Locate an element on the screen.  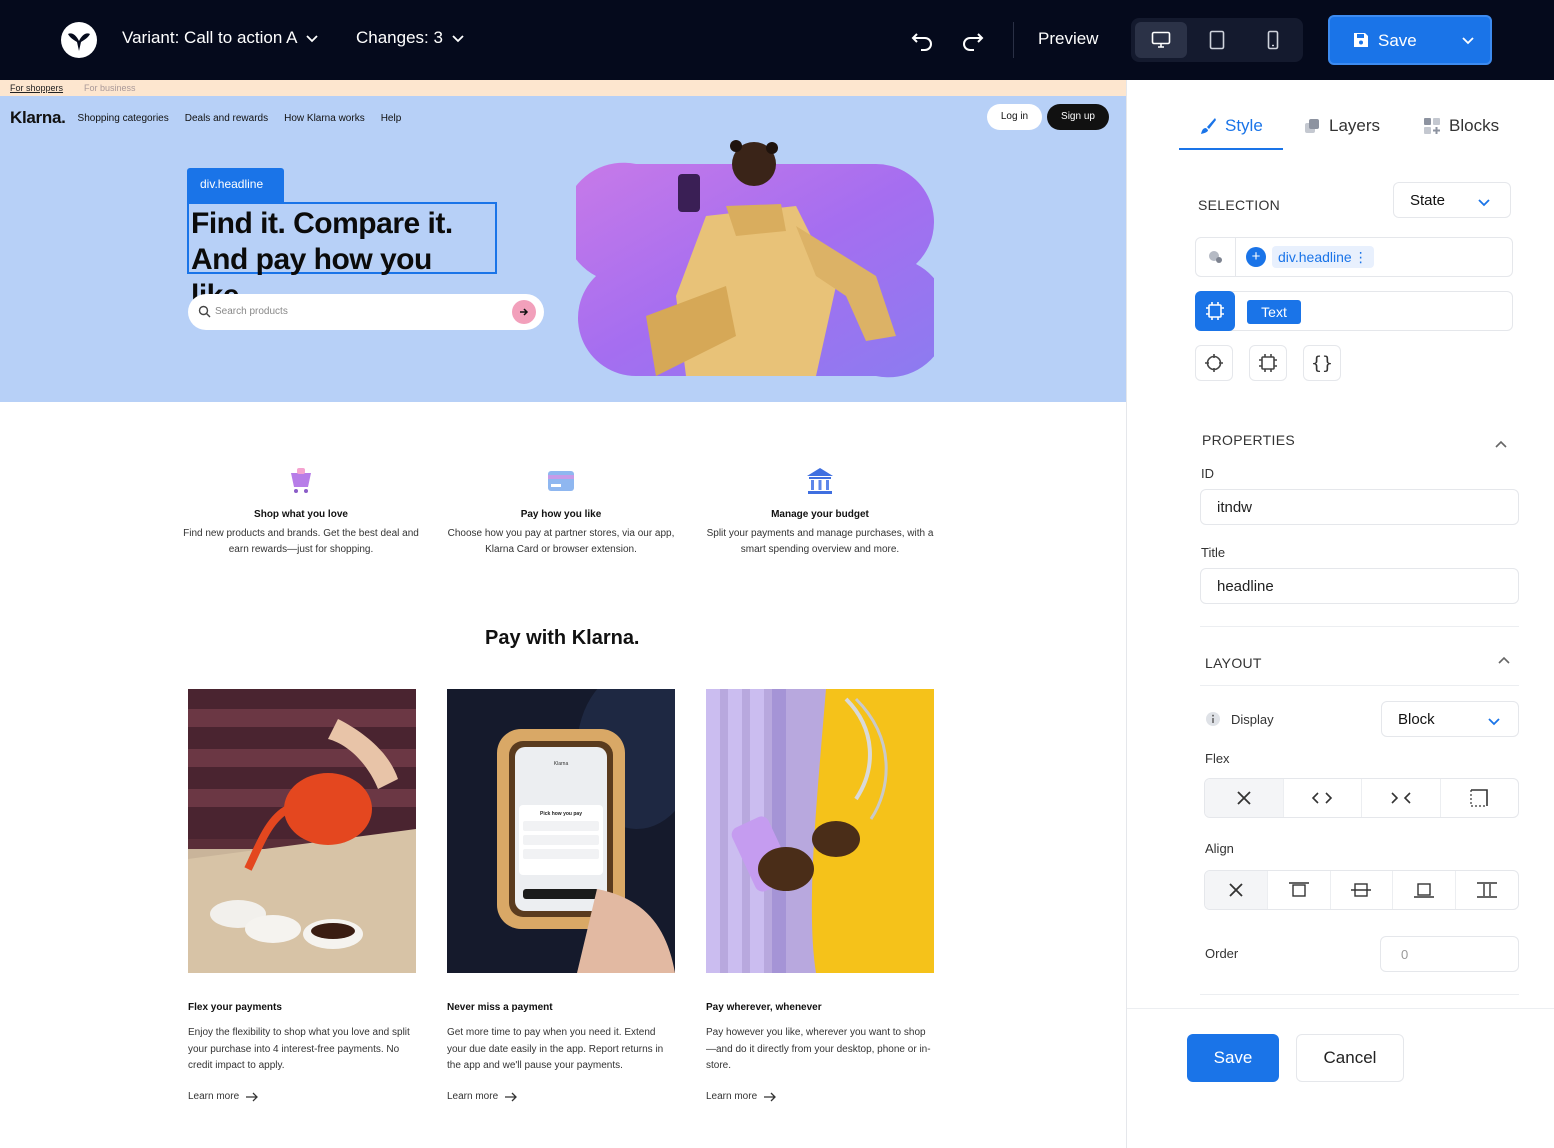
title-input: headline is located at coordinates (1359, 586).